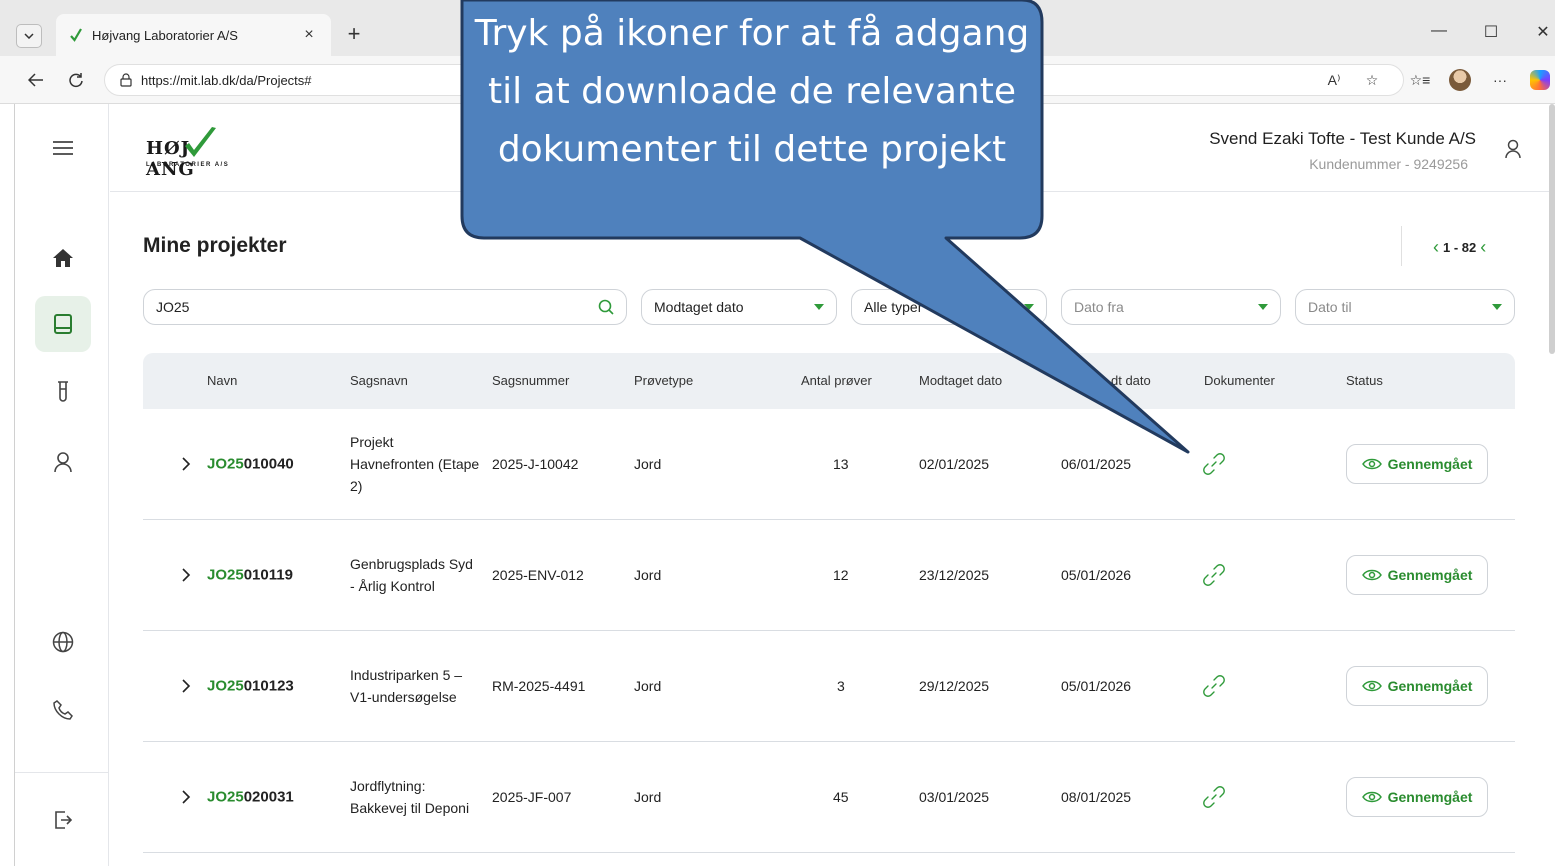  Describe the element at coordinates (1552, 229) in the screenshot. I see `page-scrollbar` at that location.